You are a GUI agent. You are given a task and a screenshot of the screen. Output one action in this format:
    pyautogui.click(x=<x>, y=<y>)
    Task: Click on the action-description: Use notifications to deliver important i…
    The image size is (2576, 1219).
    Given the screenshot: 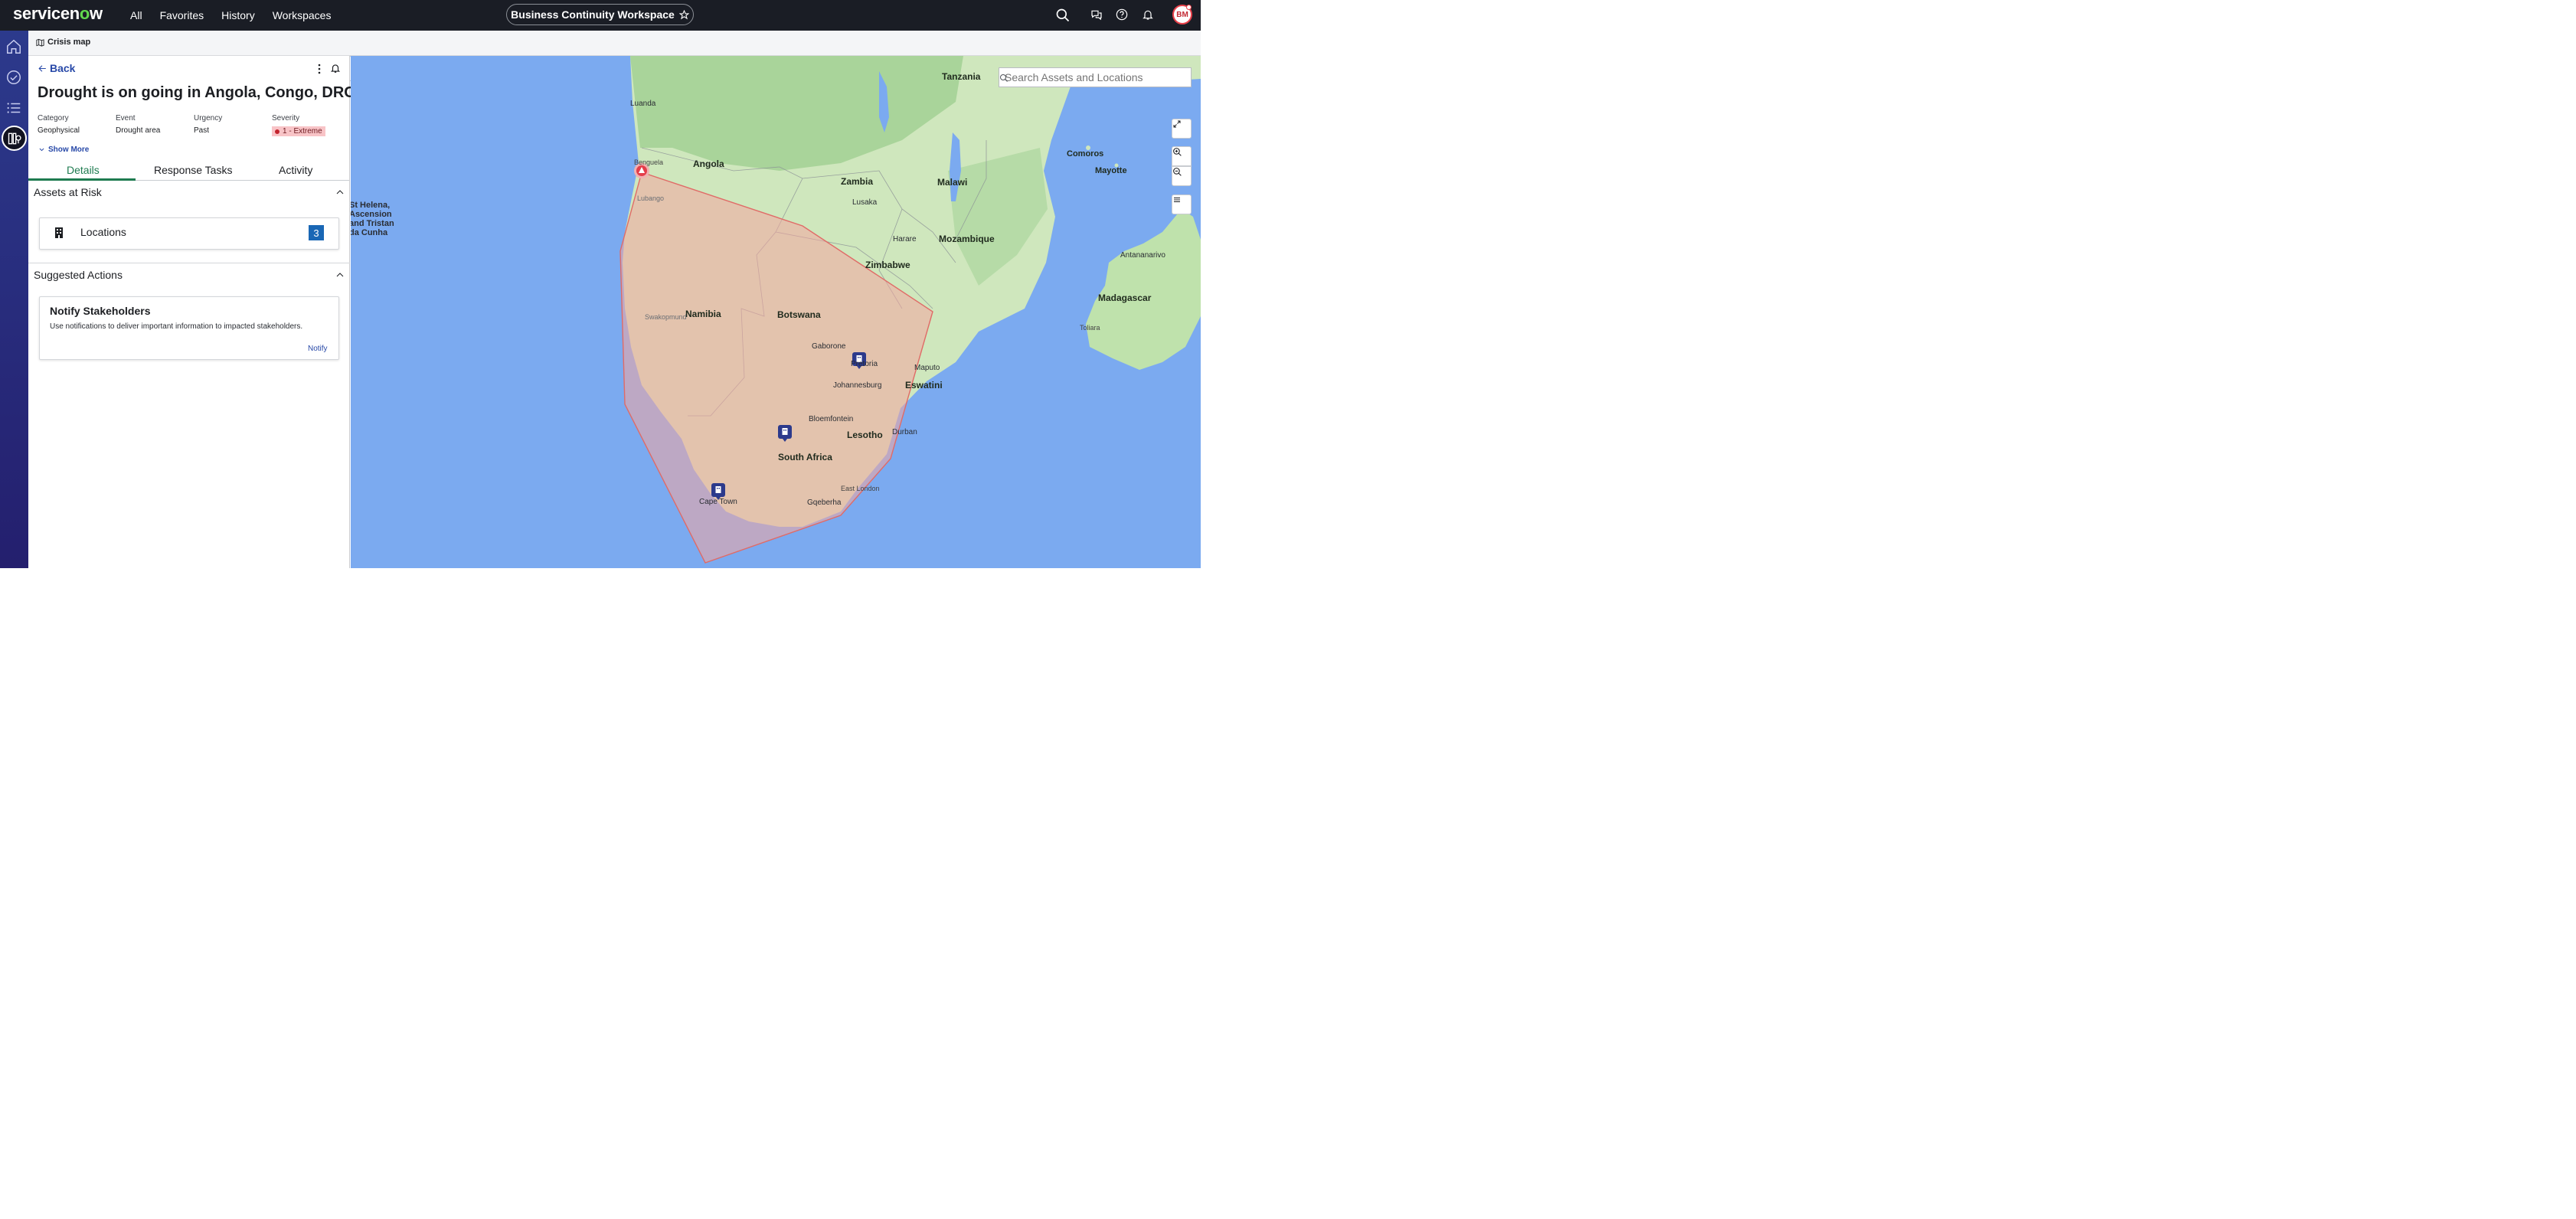 What is the action you would take?
    pyautogui.click(x=176, y=326)
    